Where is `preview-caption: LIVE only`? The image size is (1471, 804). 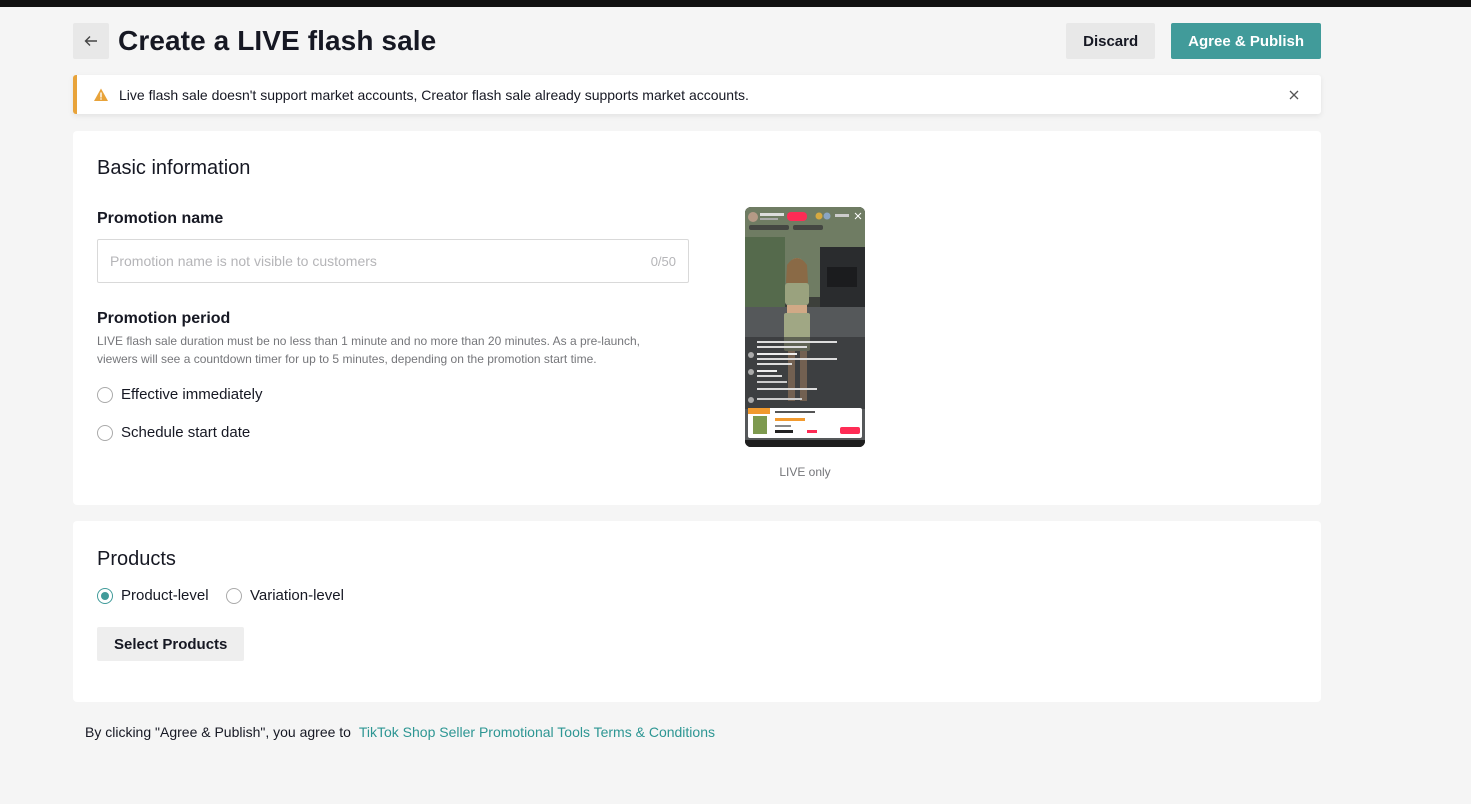 preview-caption: LIVE only is located at coordinates (805, 472).